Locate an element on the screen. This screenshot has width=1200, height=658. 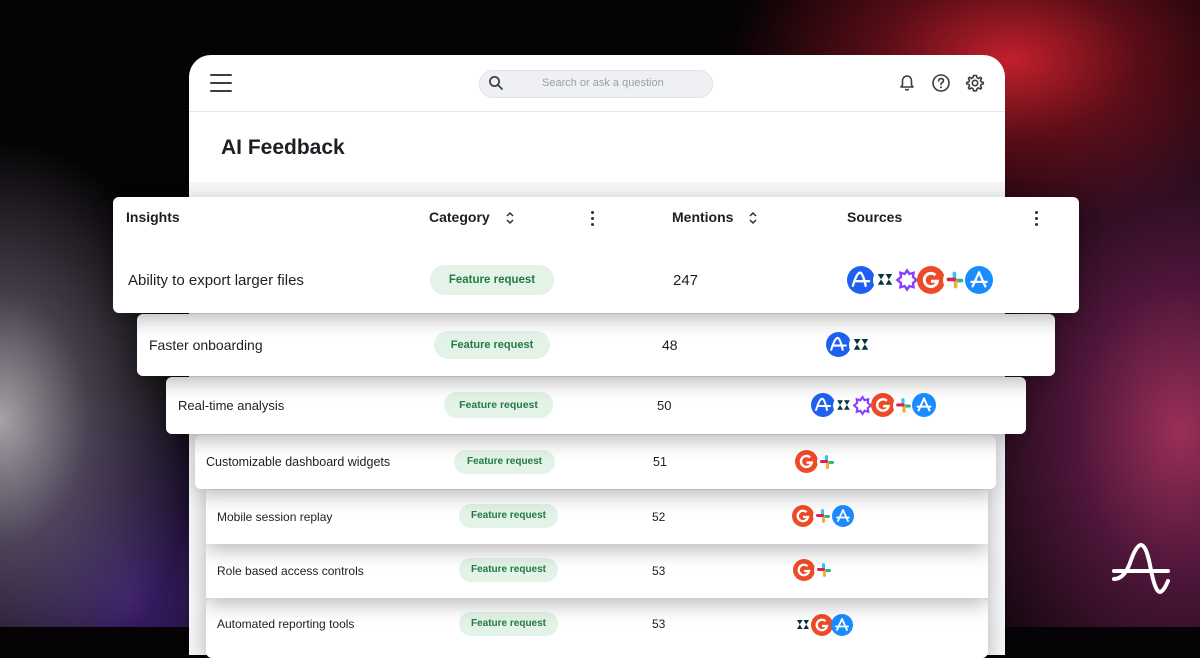
page-title: AI Feedback is located at coordinates (283, 147).